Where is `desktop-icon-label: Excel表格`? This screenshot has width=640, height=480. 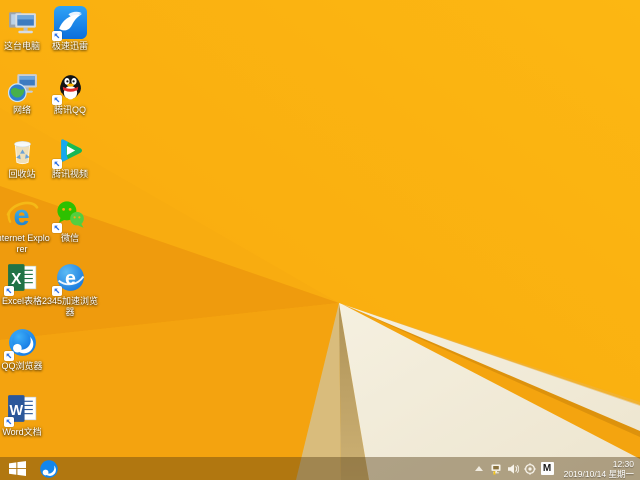
desktop-icon-label: Excel表格 is located at coordinates (21, 301).